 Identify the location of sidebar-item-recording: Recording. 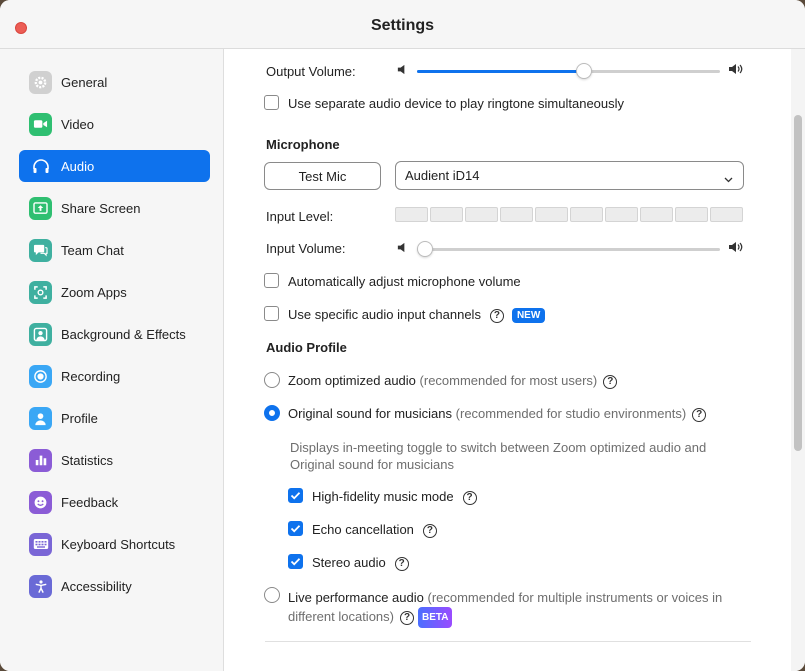
(114, 376).